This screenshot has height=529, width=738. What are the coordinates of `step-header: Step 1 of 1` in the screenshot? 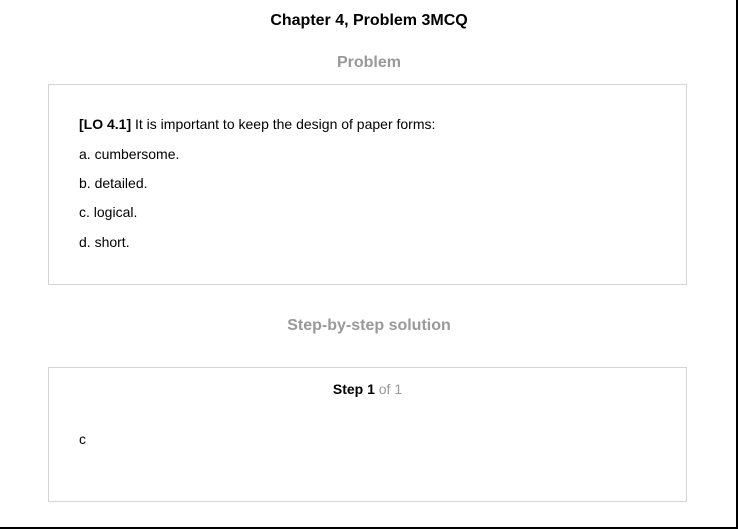 It's located at (367, 389).